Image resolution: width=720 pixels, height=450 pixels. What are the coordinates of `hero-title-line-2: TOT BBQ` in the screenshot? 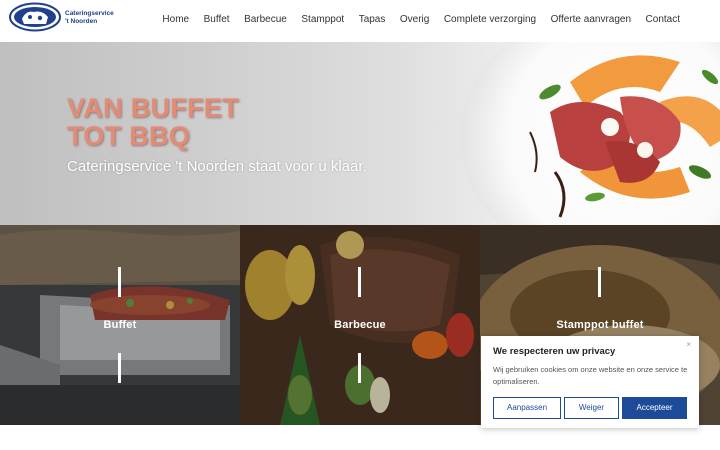 It's located at (129, 136).